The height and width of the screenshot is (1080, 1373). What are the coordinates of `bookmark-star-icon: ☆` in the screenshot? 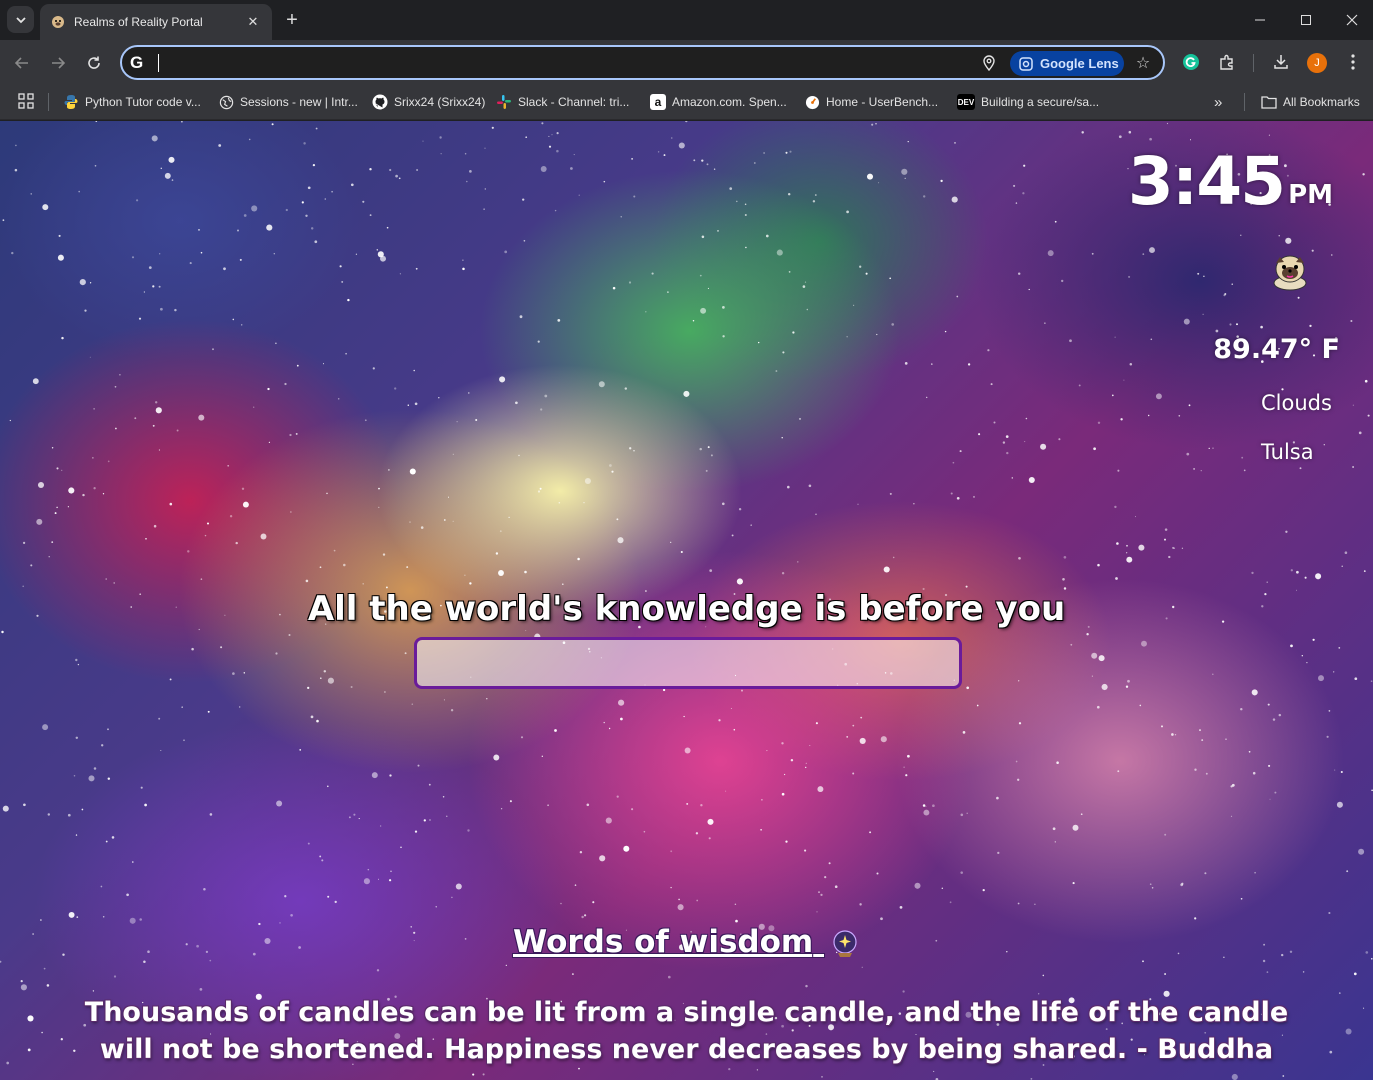 It's located at (1143, 63).